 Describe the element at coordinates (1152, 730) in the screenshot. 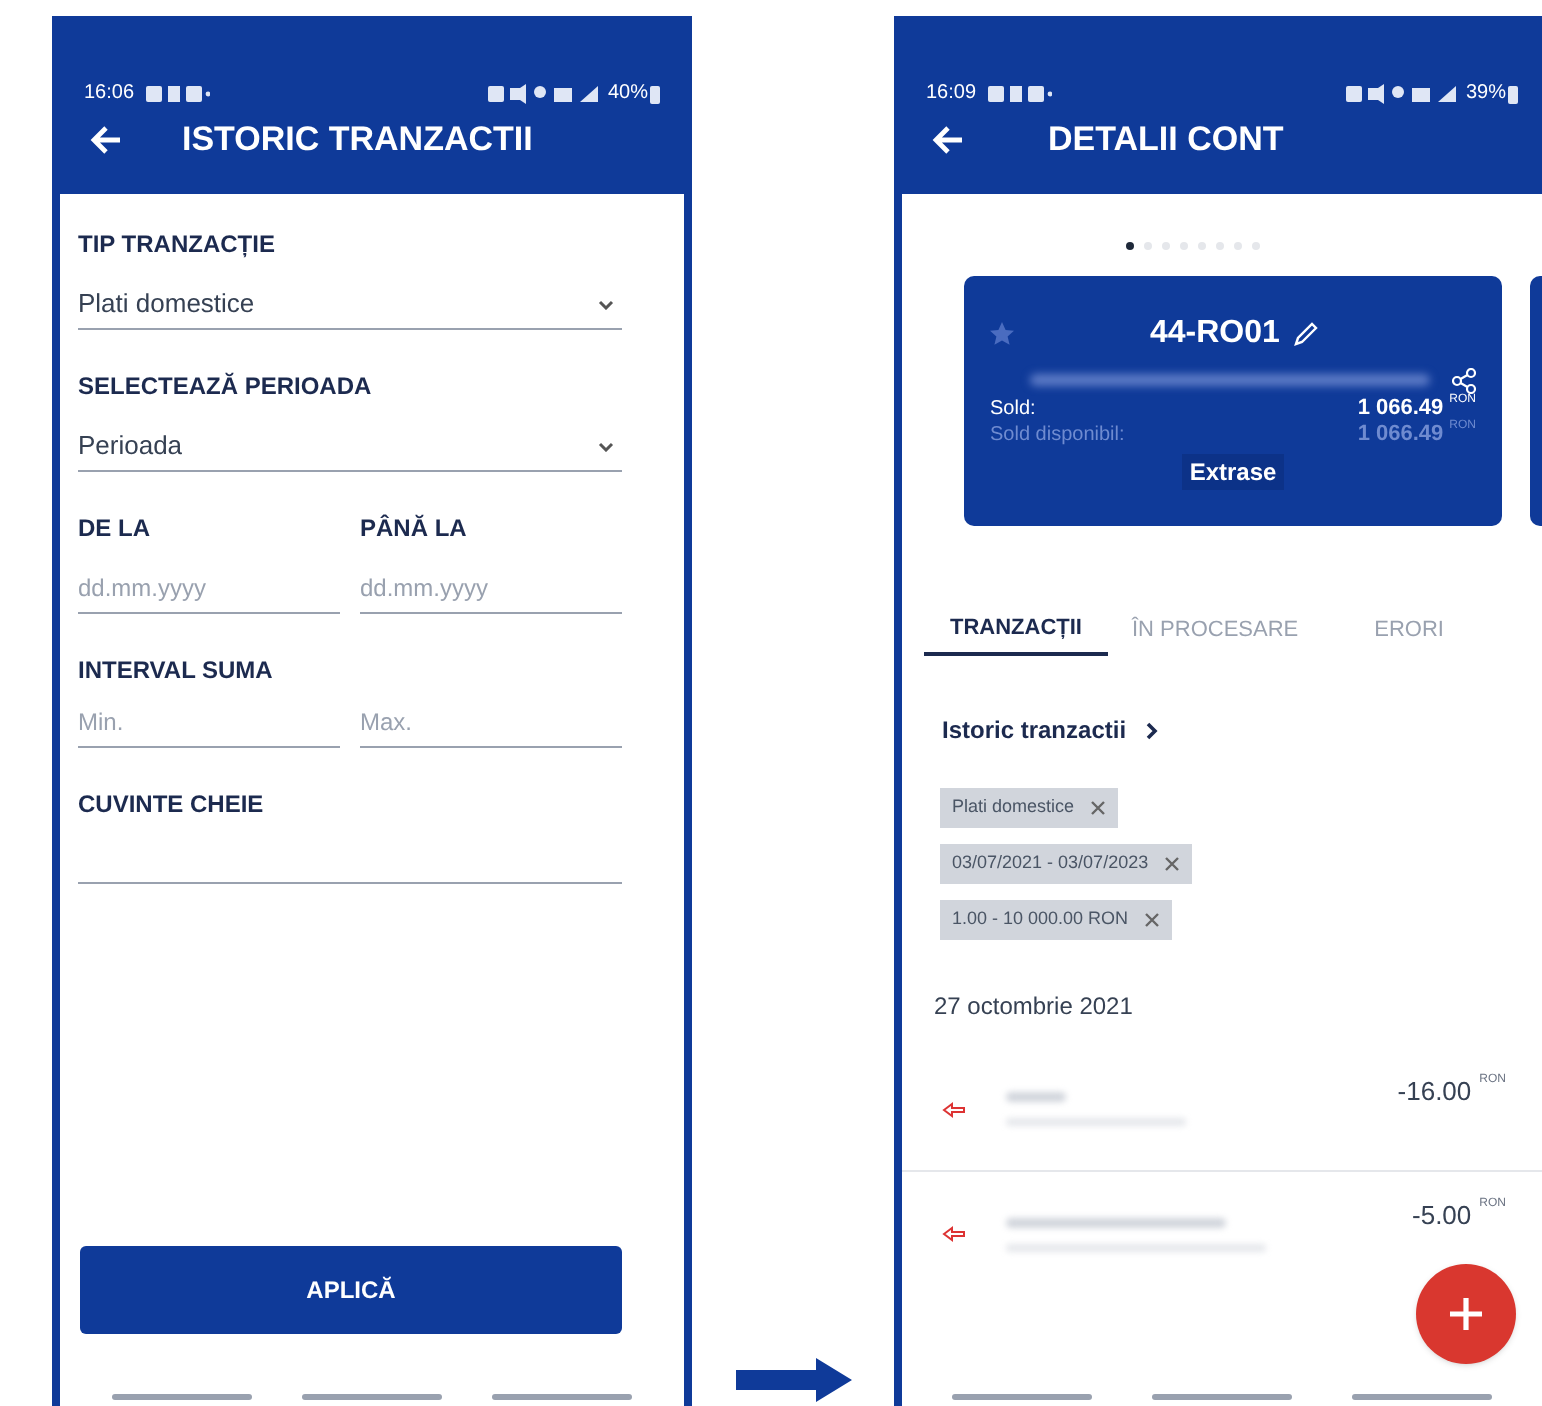

I see `chevron-right-icon` at that location.